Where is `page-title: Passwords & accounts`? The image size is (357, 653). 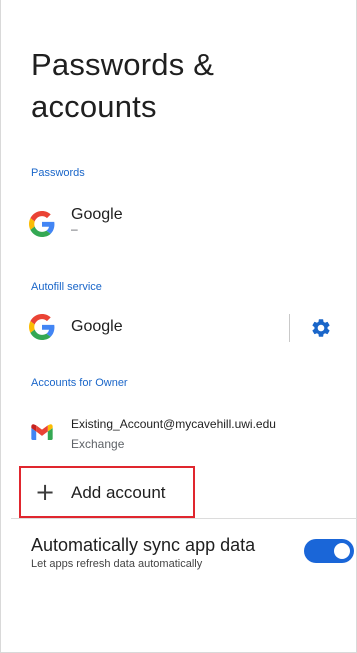 page-title: Passwords & accounts is located at coordinates (123, 85).